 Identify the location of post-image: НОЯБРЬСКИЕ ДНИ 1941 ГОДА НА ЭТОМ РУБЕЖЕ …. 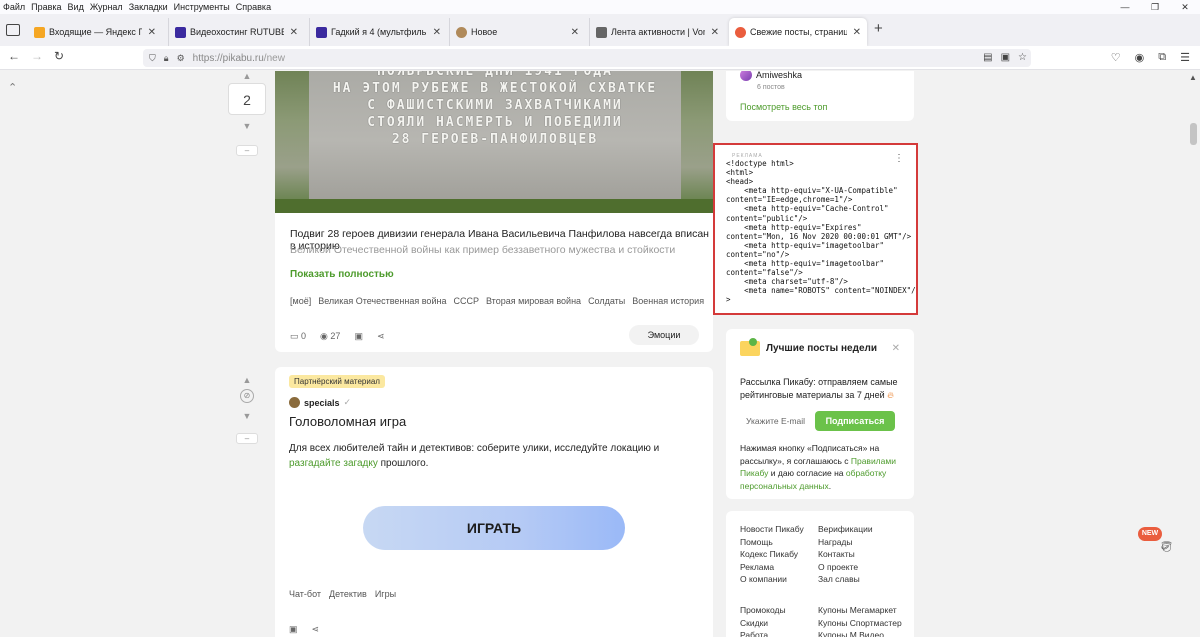
(494, 142).